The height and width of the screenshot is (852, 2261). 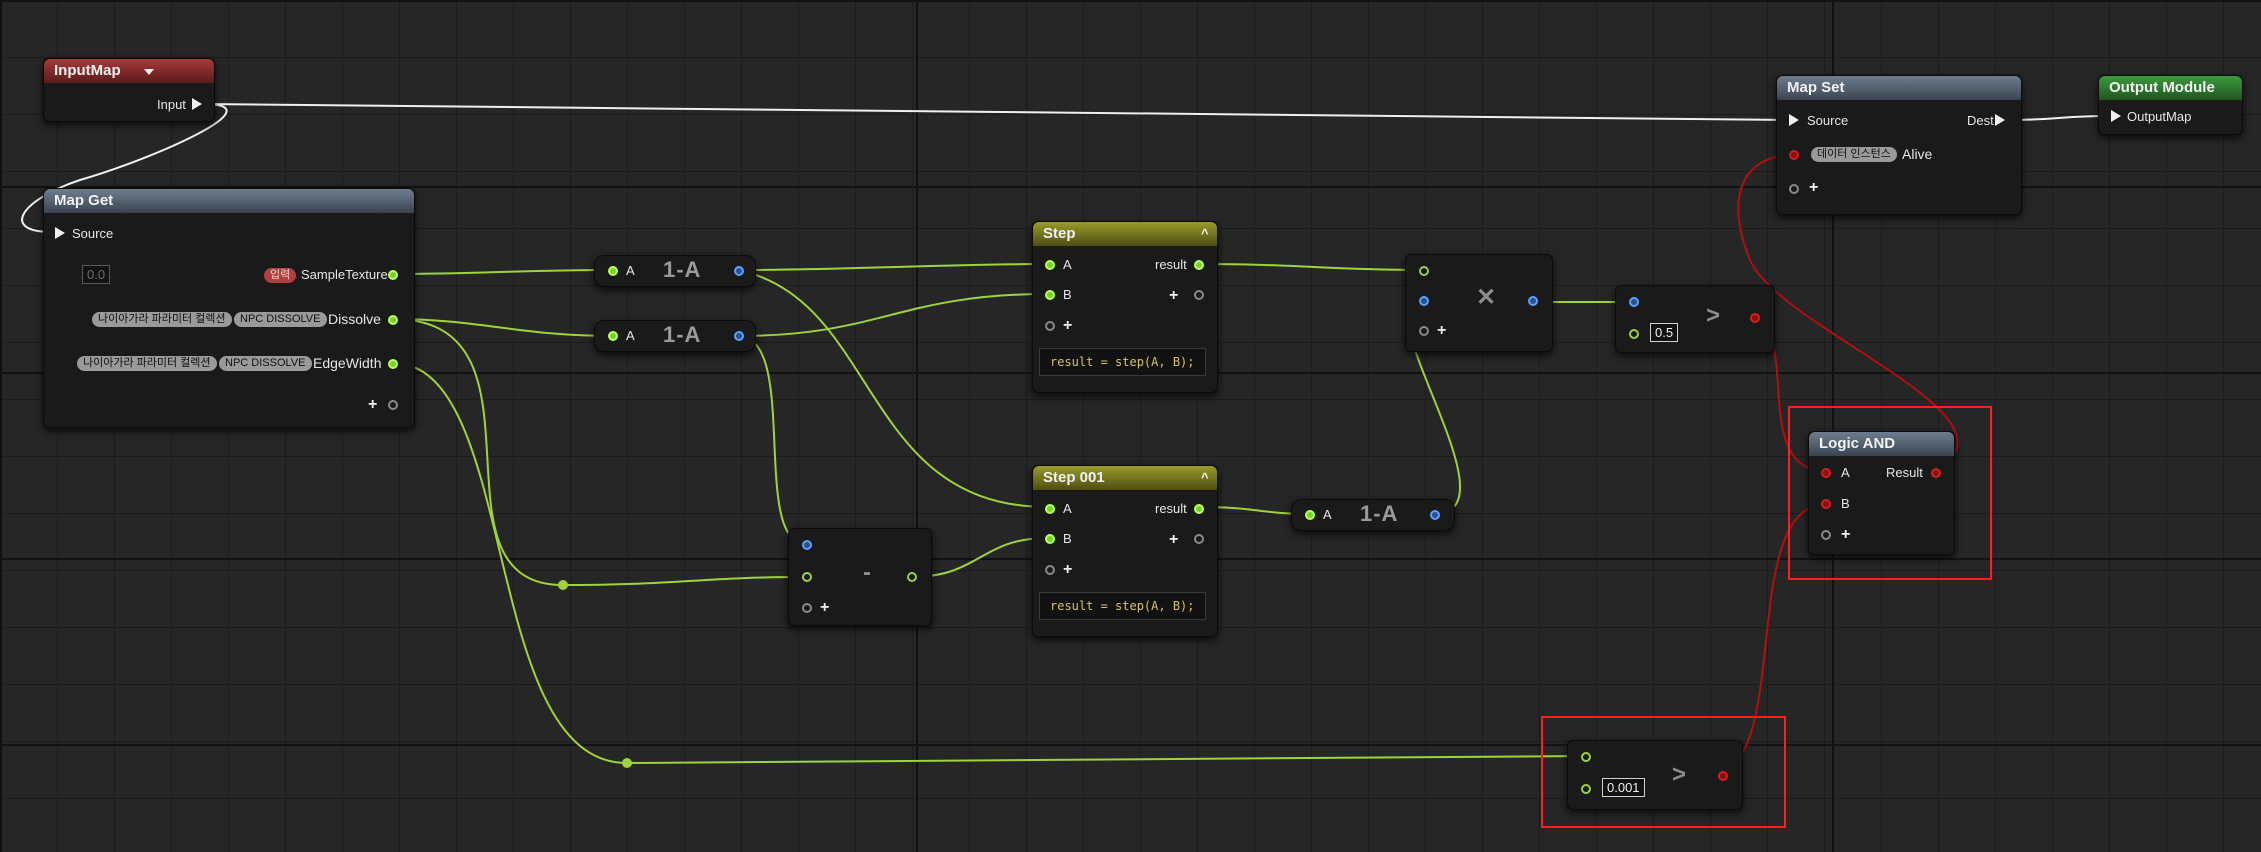 I want to click on greater-node-2: 0.001 >, so click(x=1655, y=775).